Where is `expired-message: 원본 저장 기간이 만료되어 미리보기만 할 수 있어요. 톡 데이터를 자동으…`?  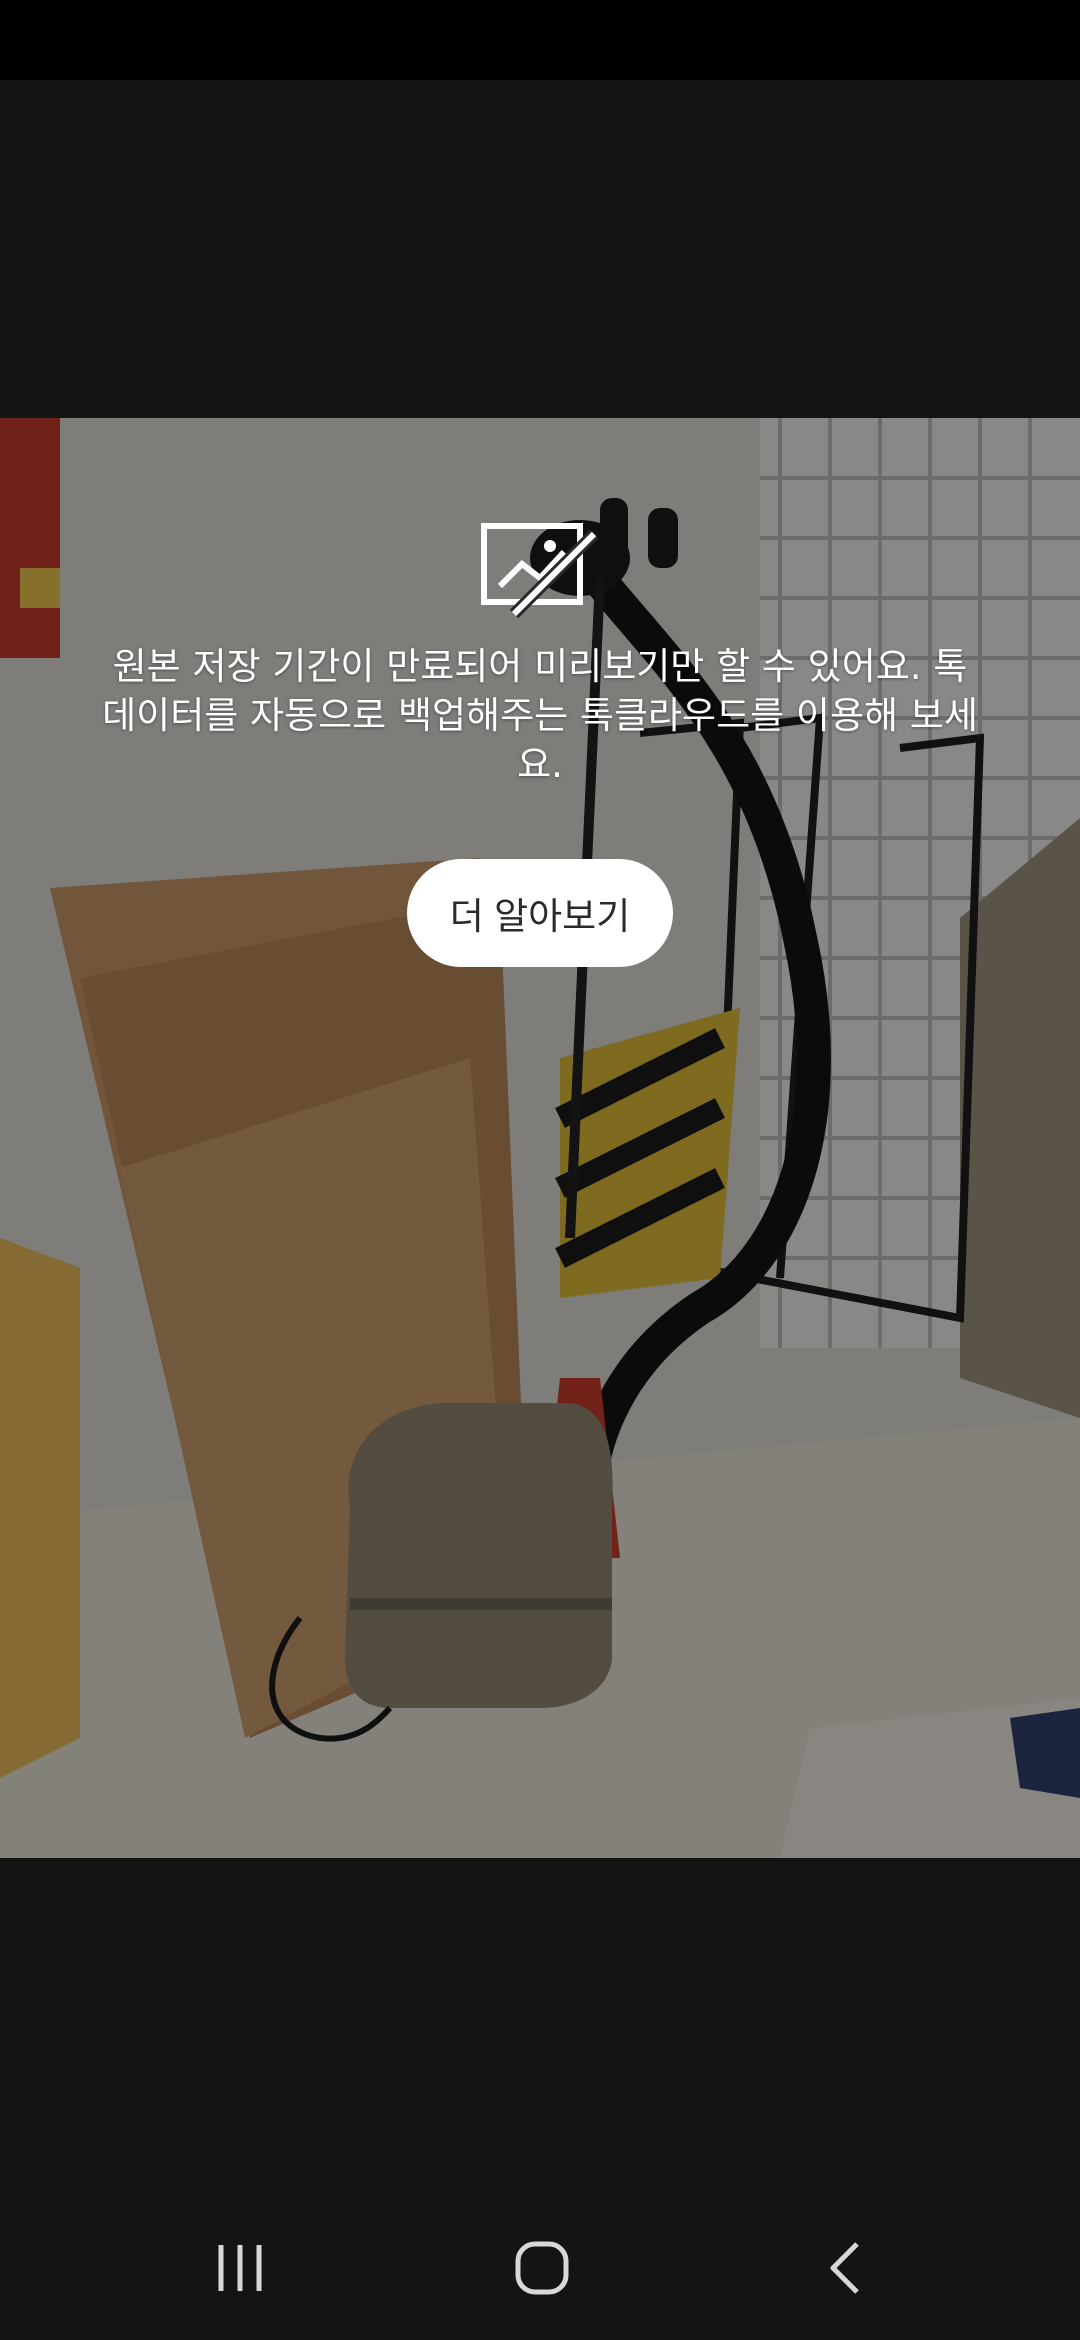 expired-message: 원본 저장 기간이 만료되어 미리보기만 할 수 있어요. 톡 데이터를 자동으… is located at coordinates (540, 715).